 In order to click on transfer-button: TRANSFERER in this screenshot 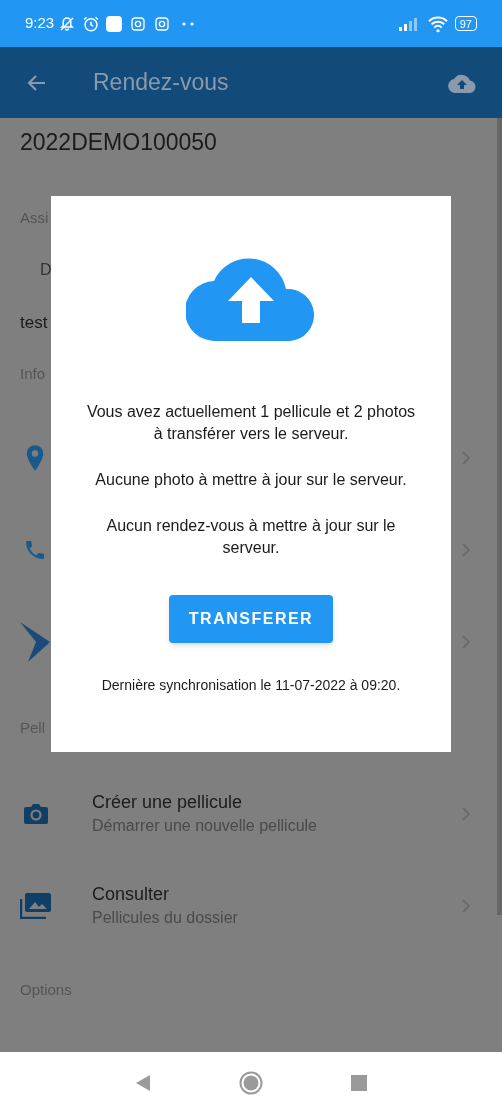, I will do `click(251, 619)`.